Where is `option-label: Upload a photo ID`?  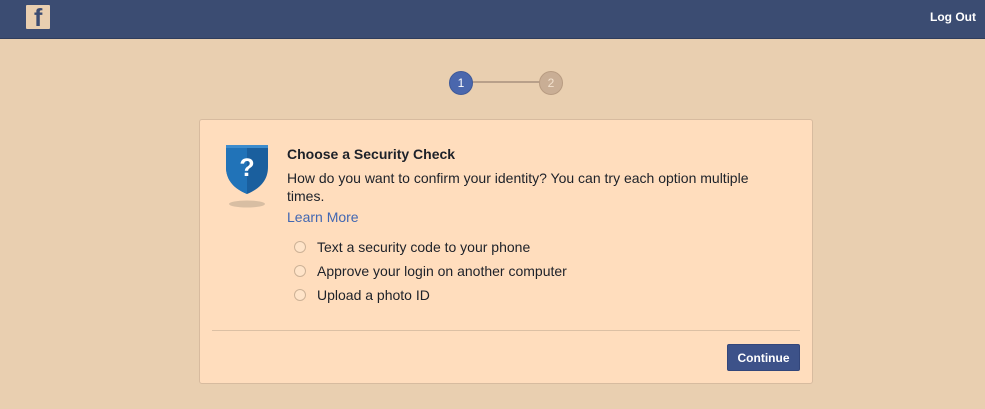
option-label: Upload a photo ID is located at coordinates (373, 295).